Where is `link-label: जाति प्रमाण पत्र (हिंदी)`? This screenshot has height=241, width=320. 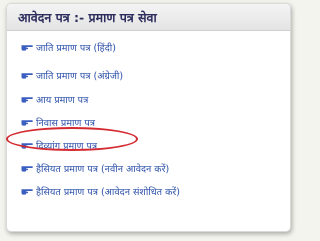 link-label: जाति प्रमाण पत्र (हिंदी) is located at coordinates (76, 48).